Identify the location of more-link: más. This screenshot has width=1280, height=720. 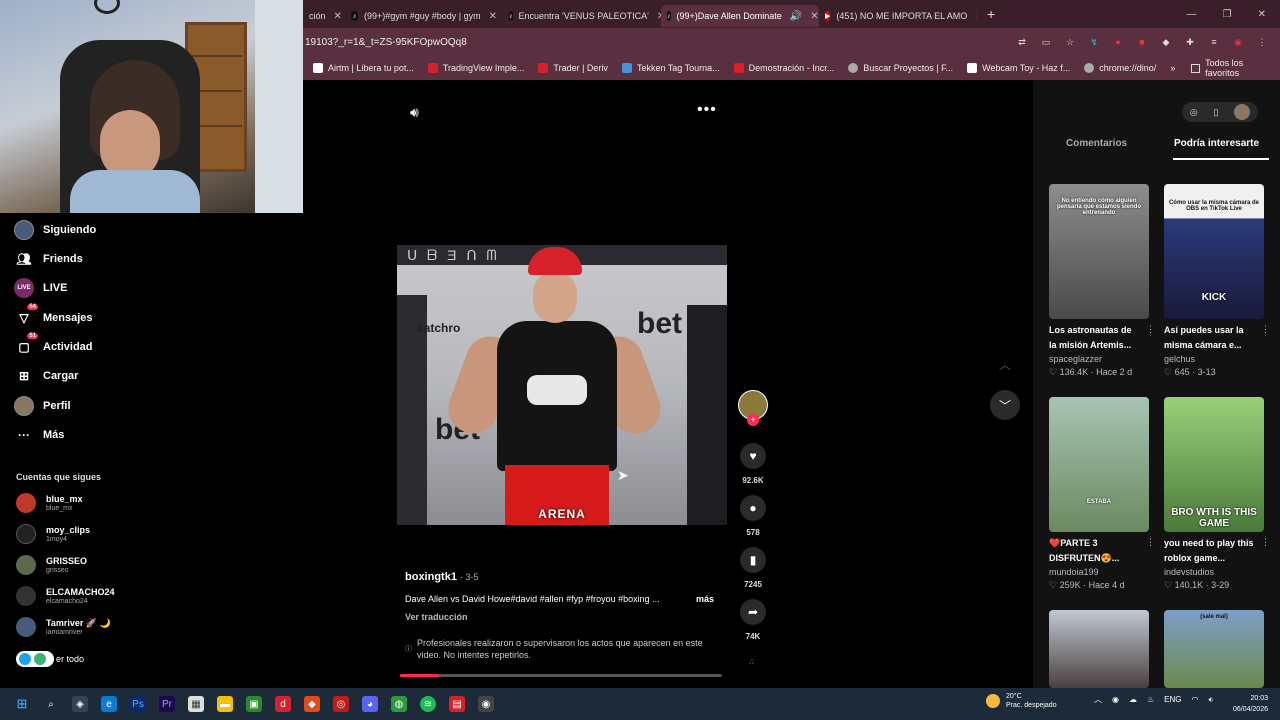
(705, 599).